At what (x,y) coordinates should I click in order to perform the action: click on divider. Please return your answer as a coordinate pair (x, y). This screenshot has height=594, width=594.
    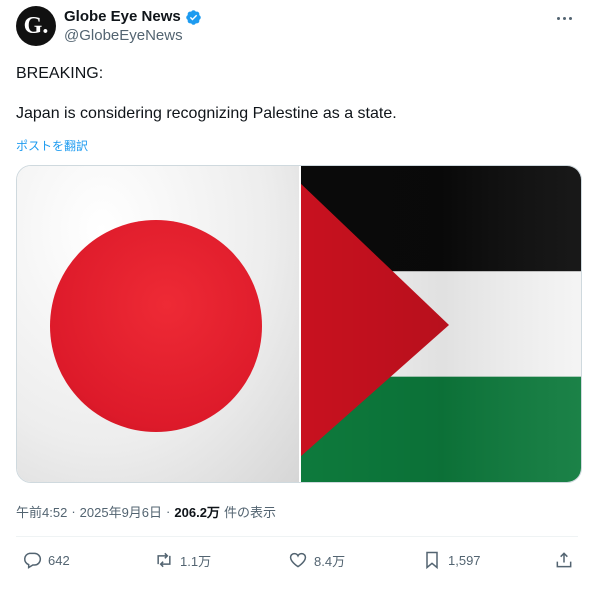
    Looking at the image, I should click on (297, 536).